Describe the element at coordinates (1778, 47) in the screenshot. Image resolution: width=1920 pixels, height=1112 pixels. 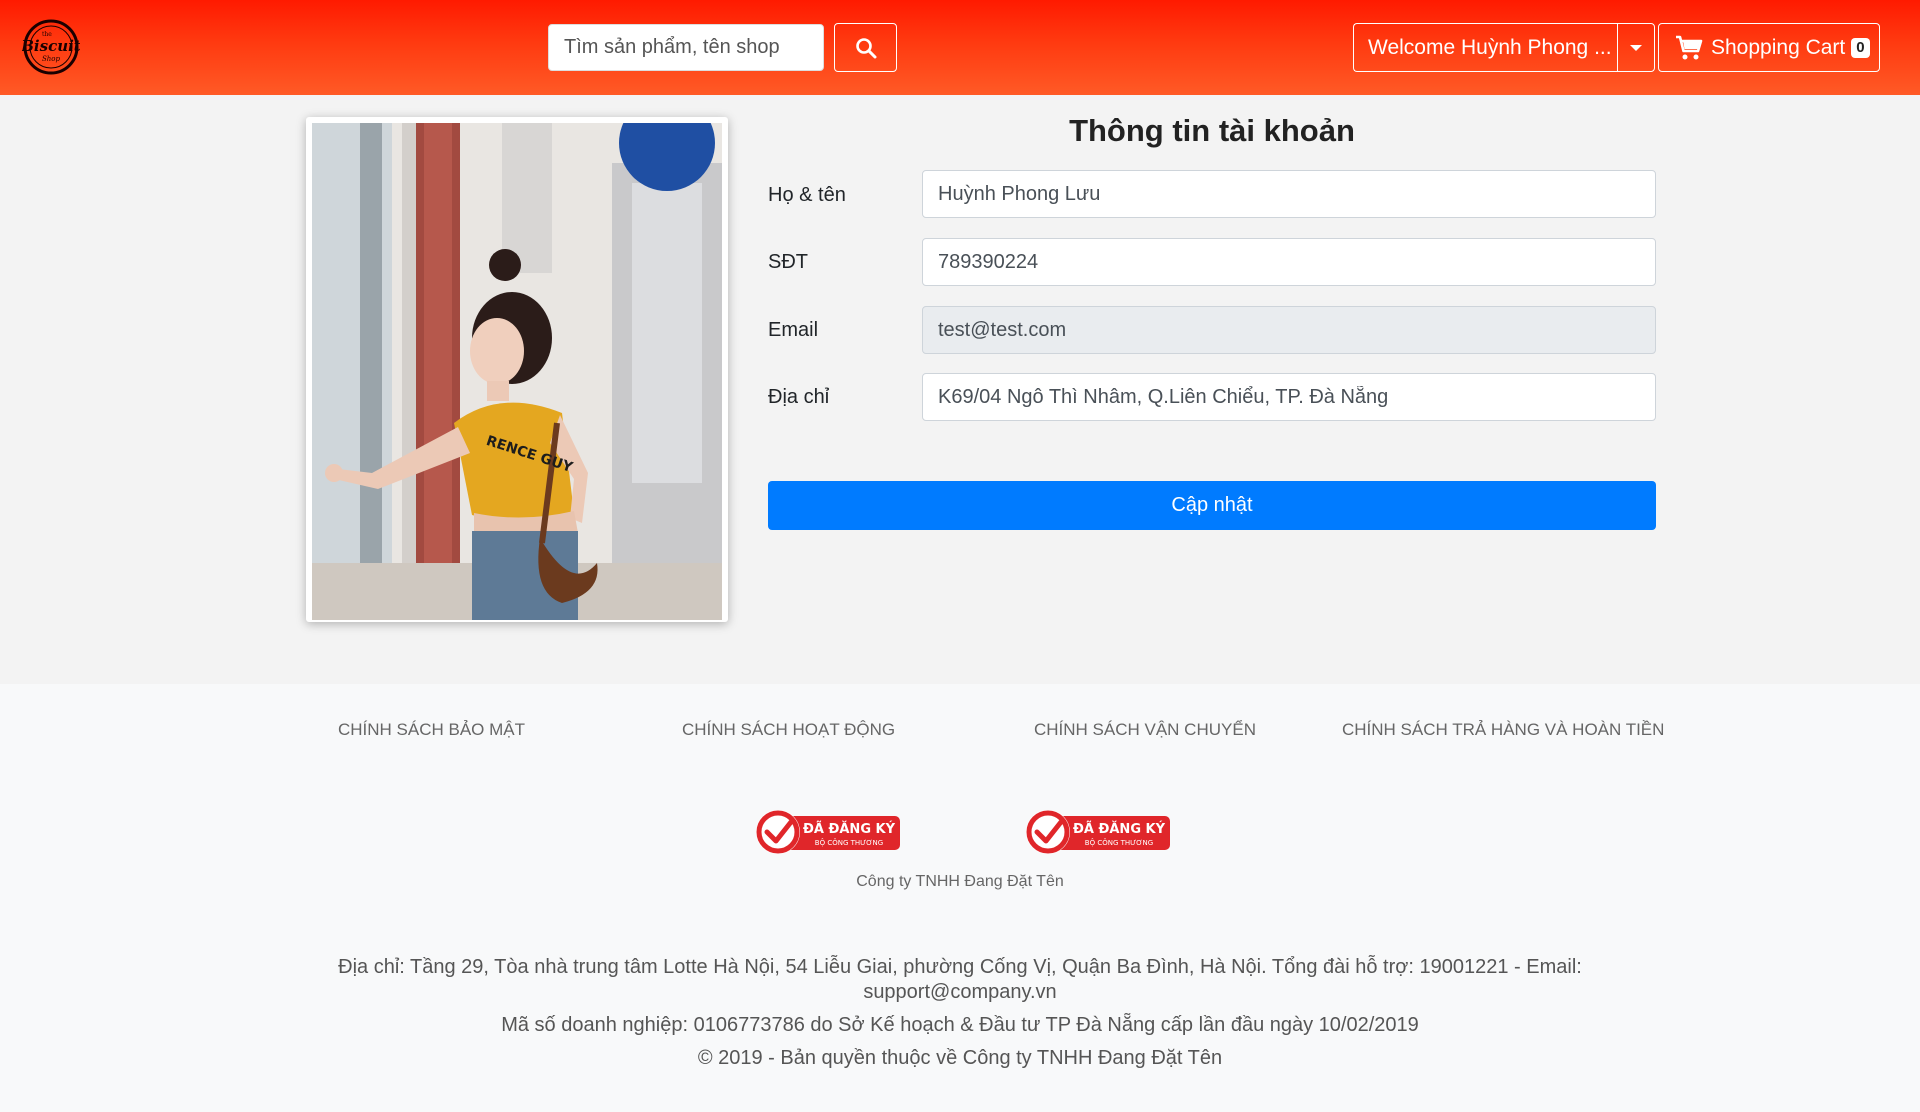
I see `cart-label: Shopping Cart` at that location.